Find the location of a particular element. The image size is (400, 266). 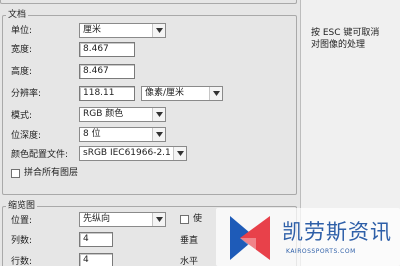

columns-input: 4 is located at coordinates (96, 239).